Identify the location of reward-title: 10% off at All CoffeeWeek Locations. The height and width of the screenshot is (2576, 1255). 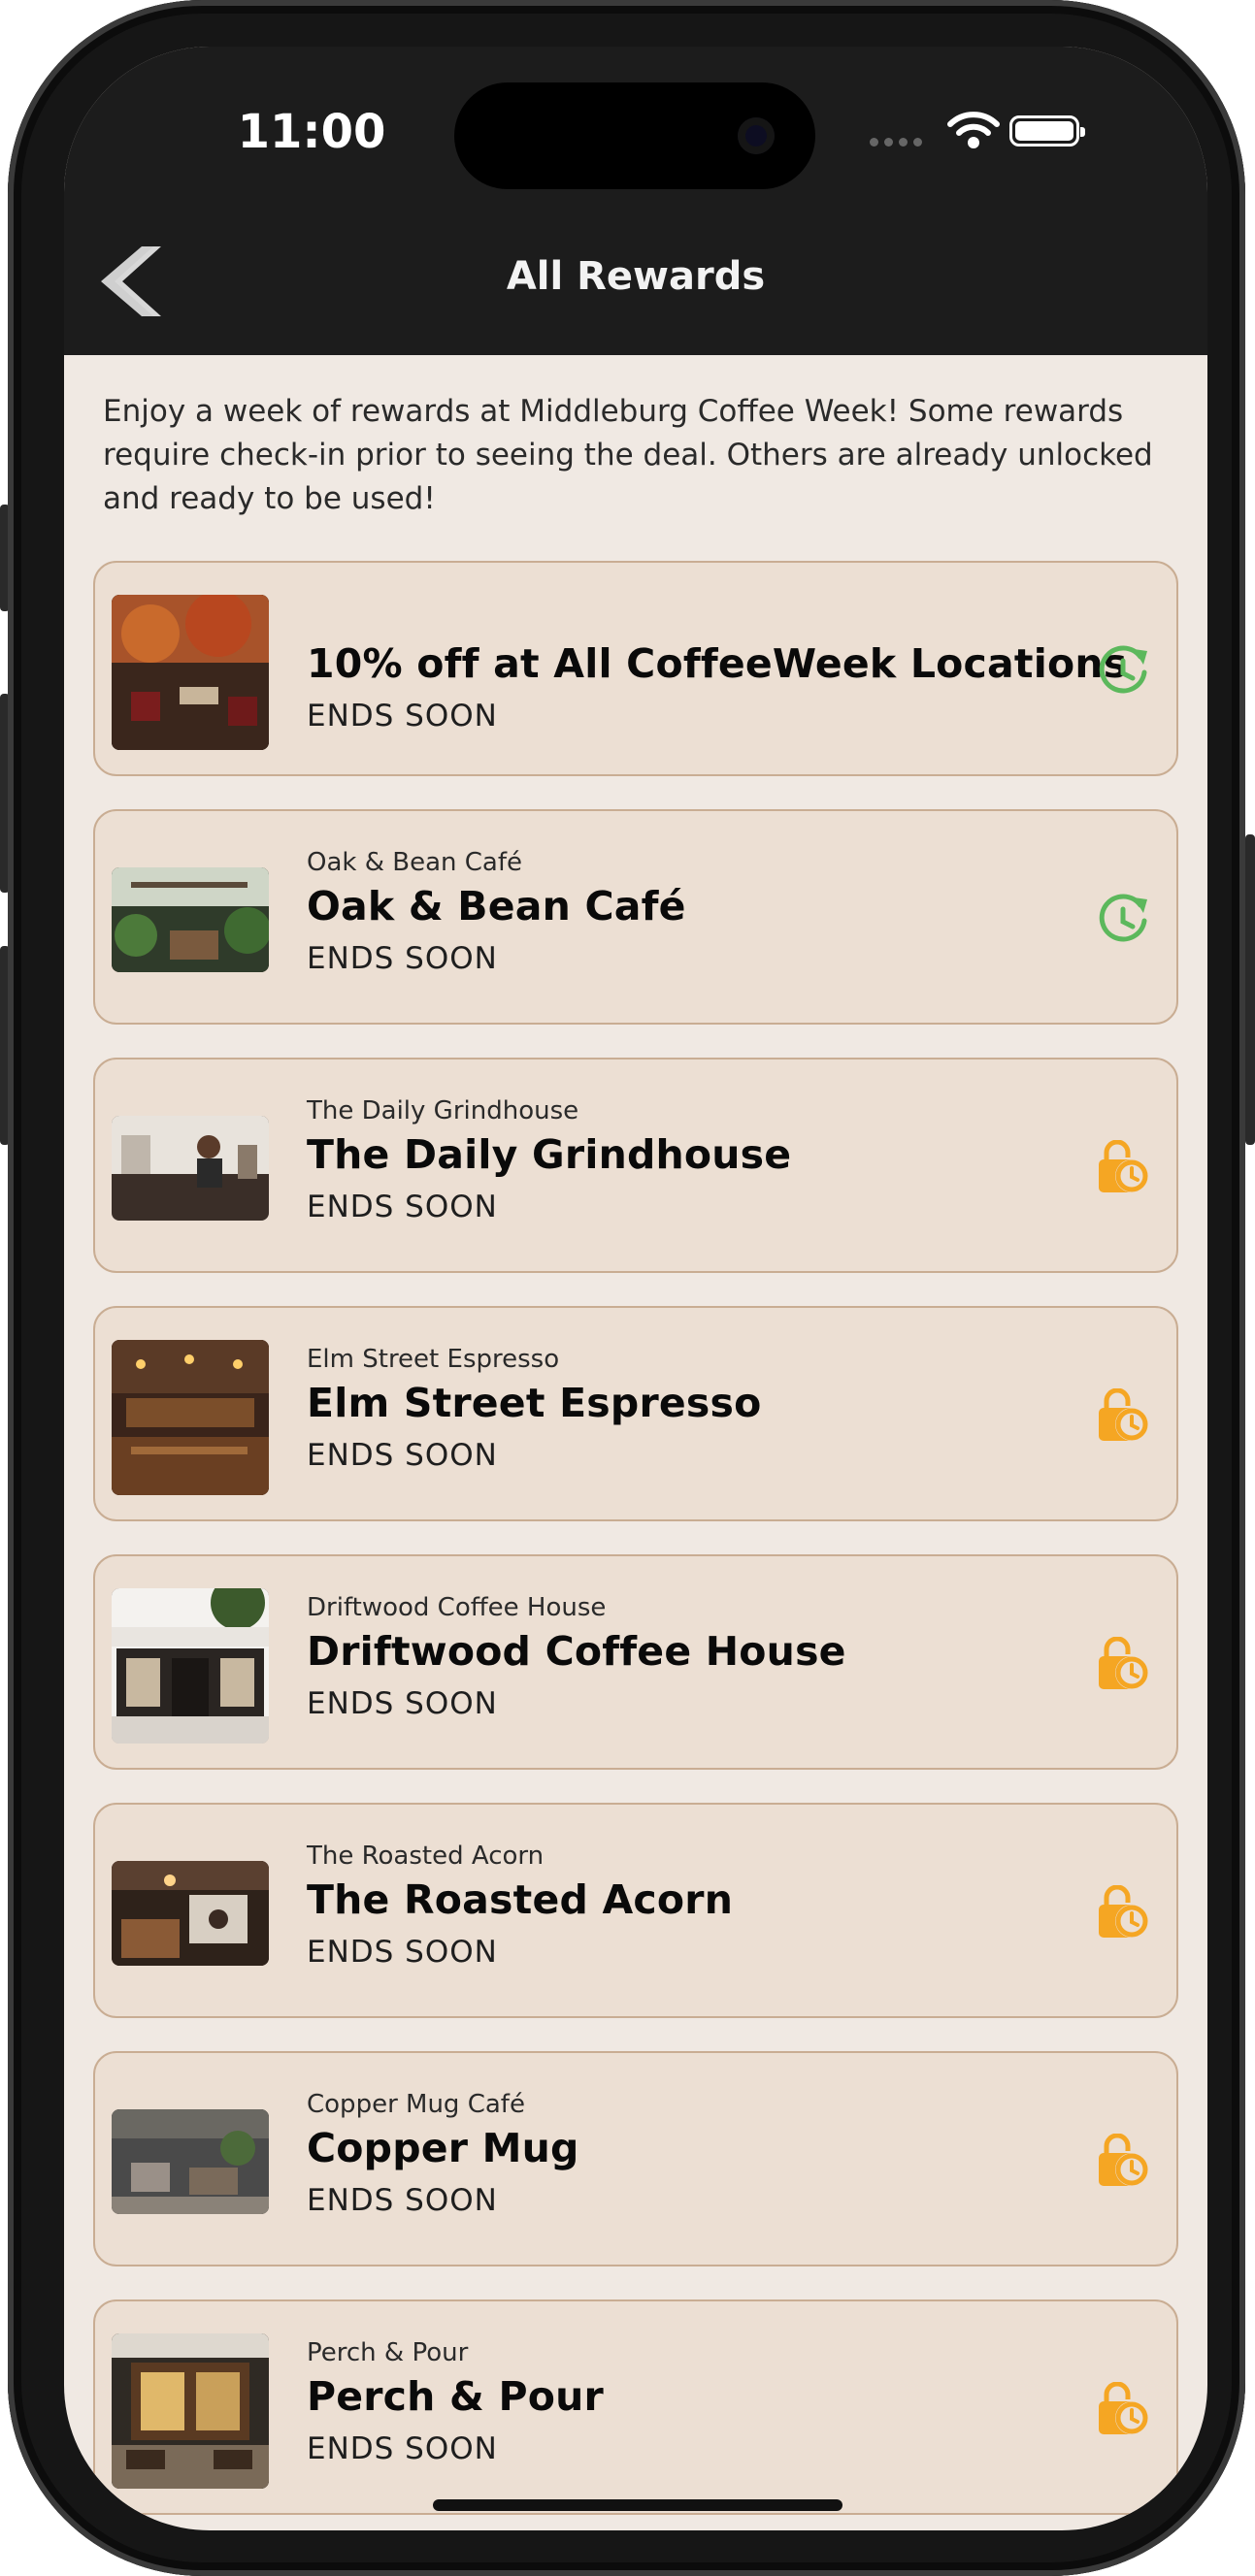
(717, 664).